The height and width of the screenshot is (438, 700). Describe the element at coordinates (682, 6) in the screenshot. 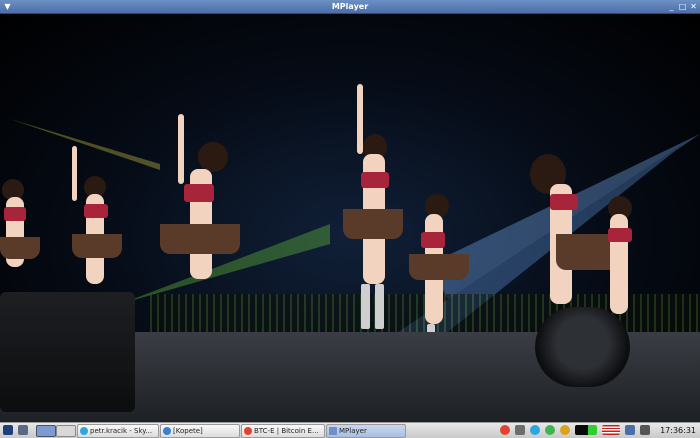

I see `maximize-icon: □` at that location.